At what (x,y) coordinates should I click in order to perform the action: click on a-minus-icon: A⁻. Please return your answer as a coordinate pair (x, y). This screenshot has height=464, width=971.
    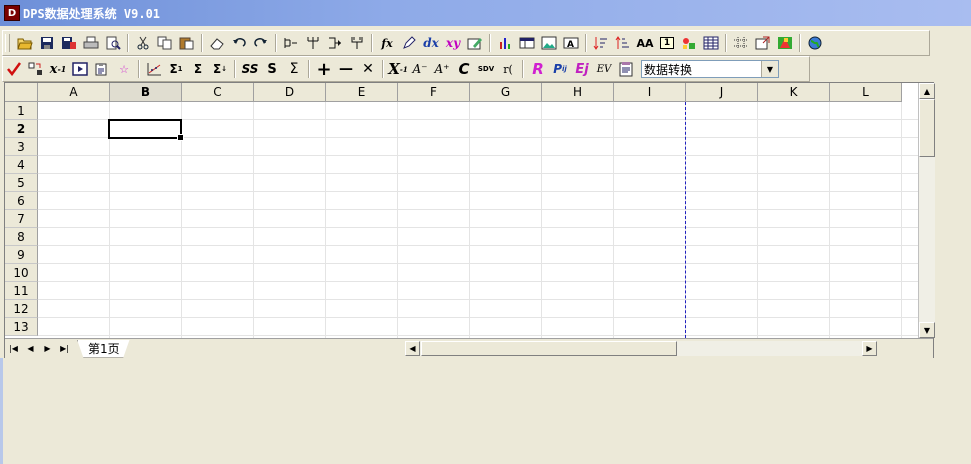
    Looking at the image, I should click on (420, 69).